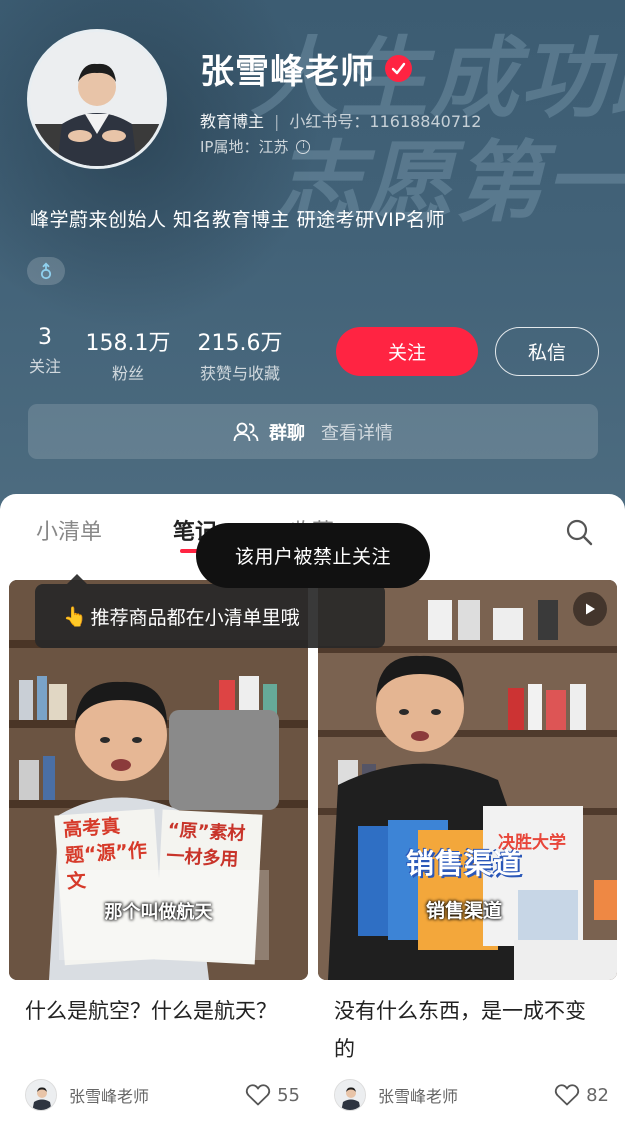 This screenshot has width=625, height=1124. I want to click on group-chat-bar: 群聊 查看详情, so click(313, 431).